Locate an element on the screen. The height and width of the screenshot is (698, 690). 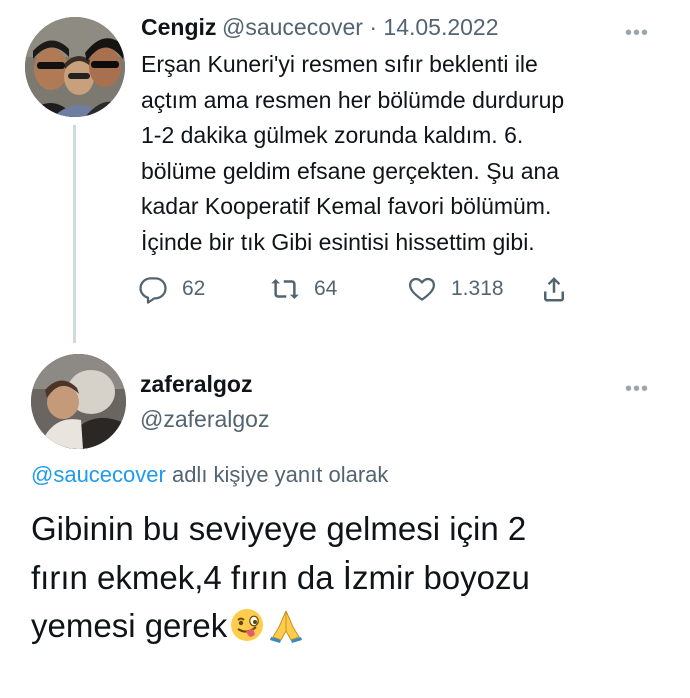
retweet-button: 64 is located at coordinates (303, 289).